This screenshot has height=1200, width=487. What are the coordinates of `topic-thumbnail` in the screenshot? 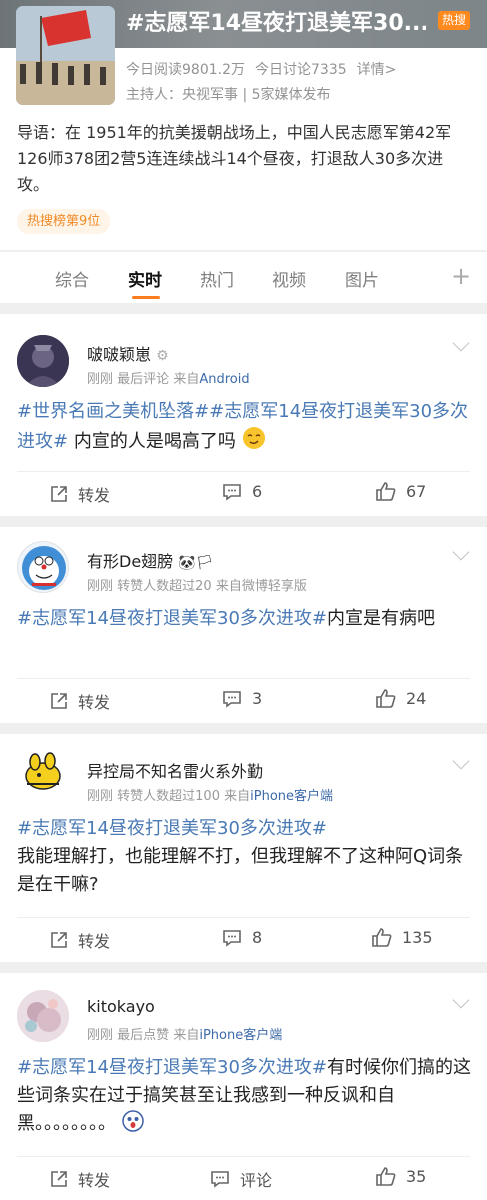 It's located at (65, 55).